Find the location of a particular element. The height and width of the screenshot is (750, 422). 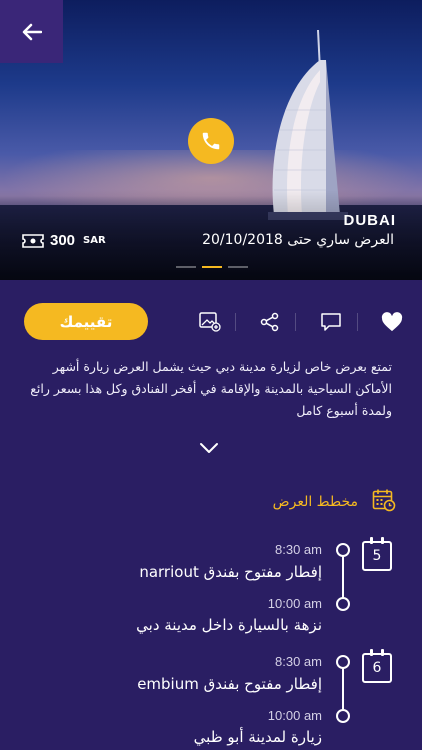

price-amount: 300 is located at coordinates (63, 240).